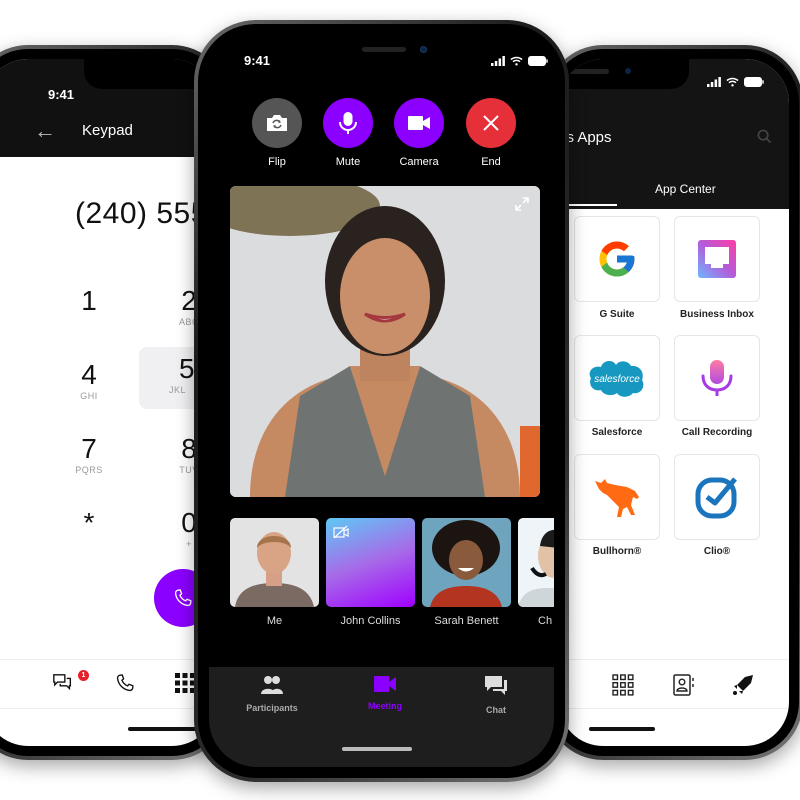  What do you see at coordinates (466, 562) in the screenshot?
I see `participant-thumb-sarah-benett` at bounding box center [466, 562].